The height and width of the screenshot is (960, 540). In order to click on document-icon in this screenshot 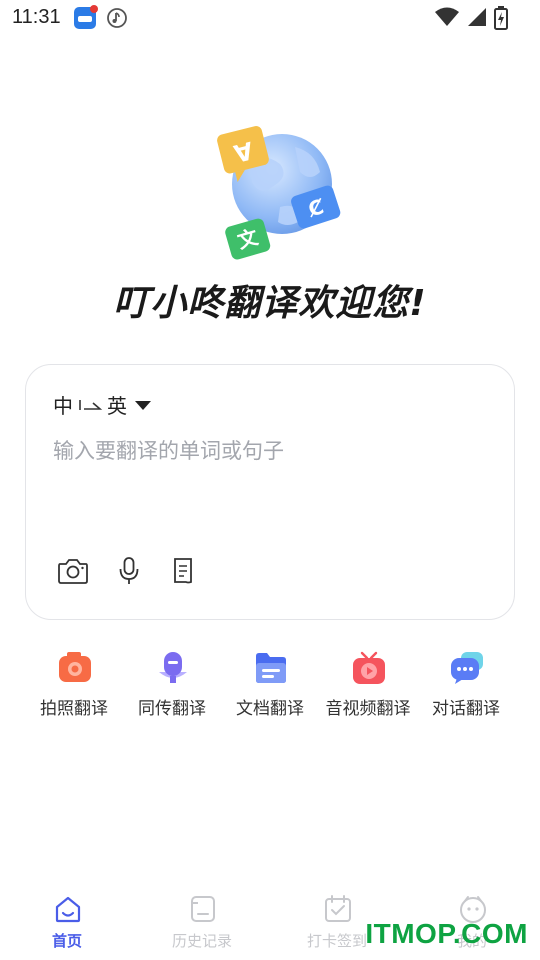, I will do `click(183, 571)`.